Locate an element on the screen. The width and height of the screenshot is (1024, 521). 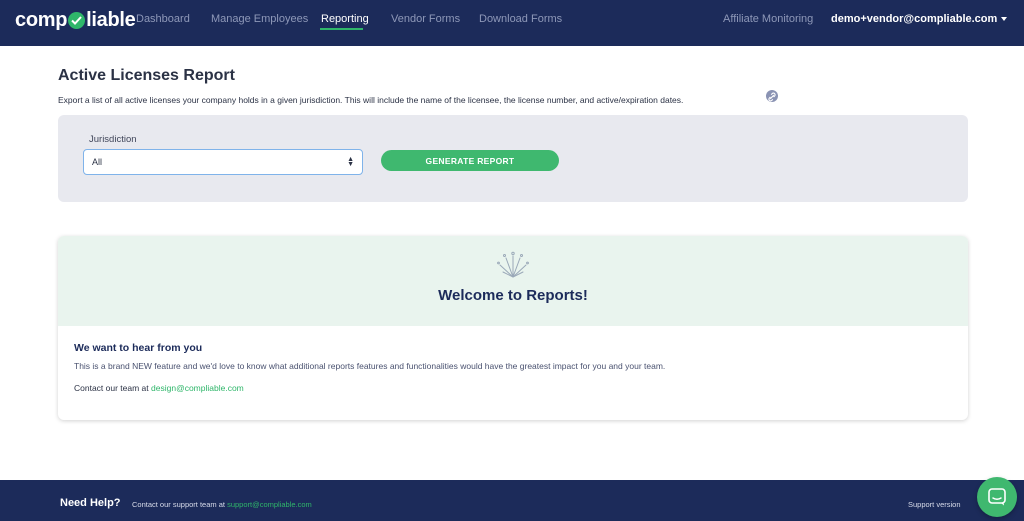
jurisdiction-label: Jurisdiction is located at coordinates (113, 139).